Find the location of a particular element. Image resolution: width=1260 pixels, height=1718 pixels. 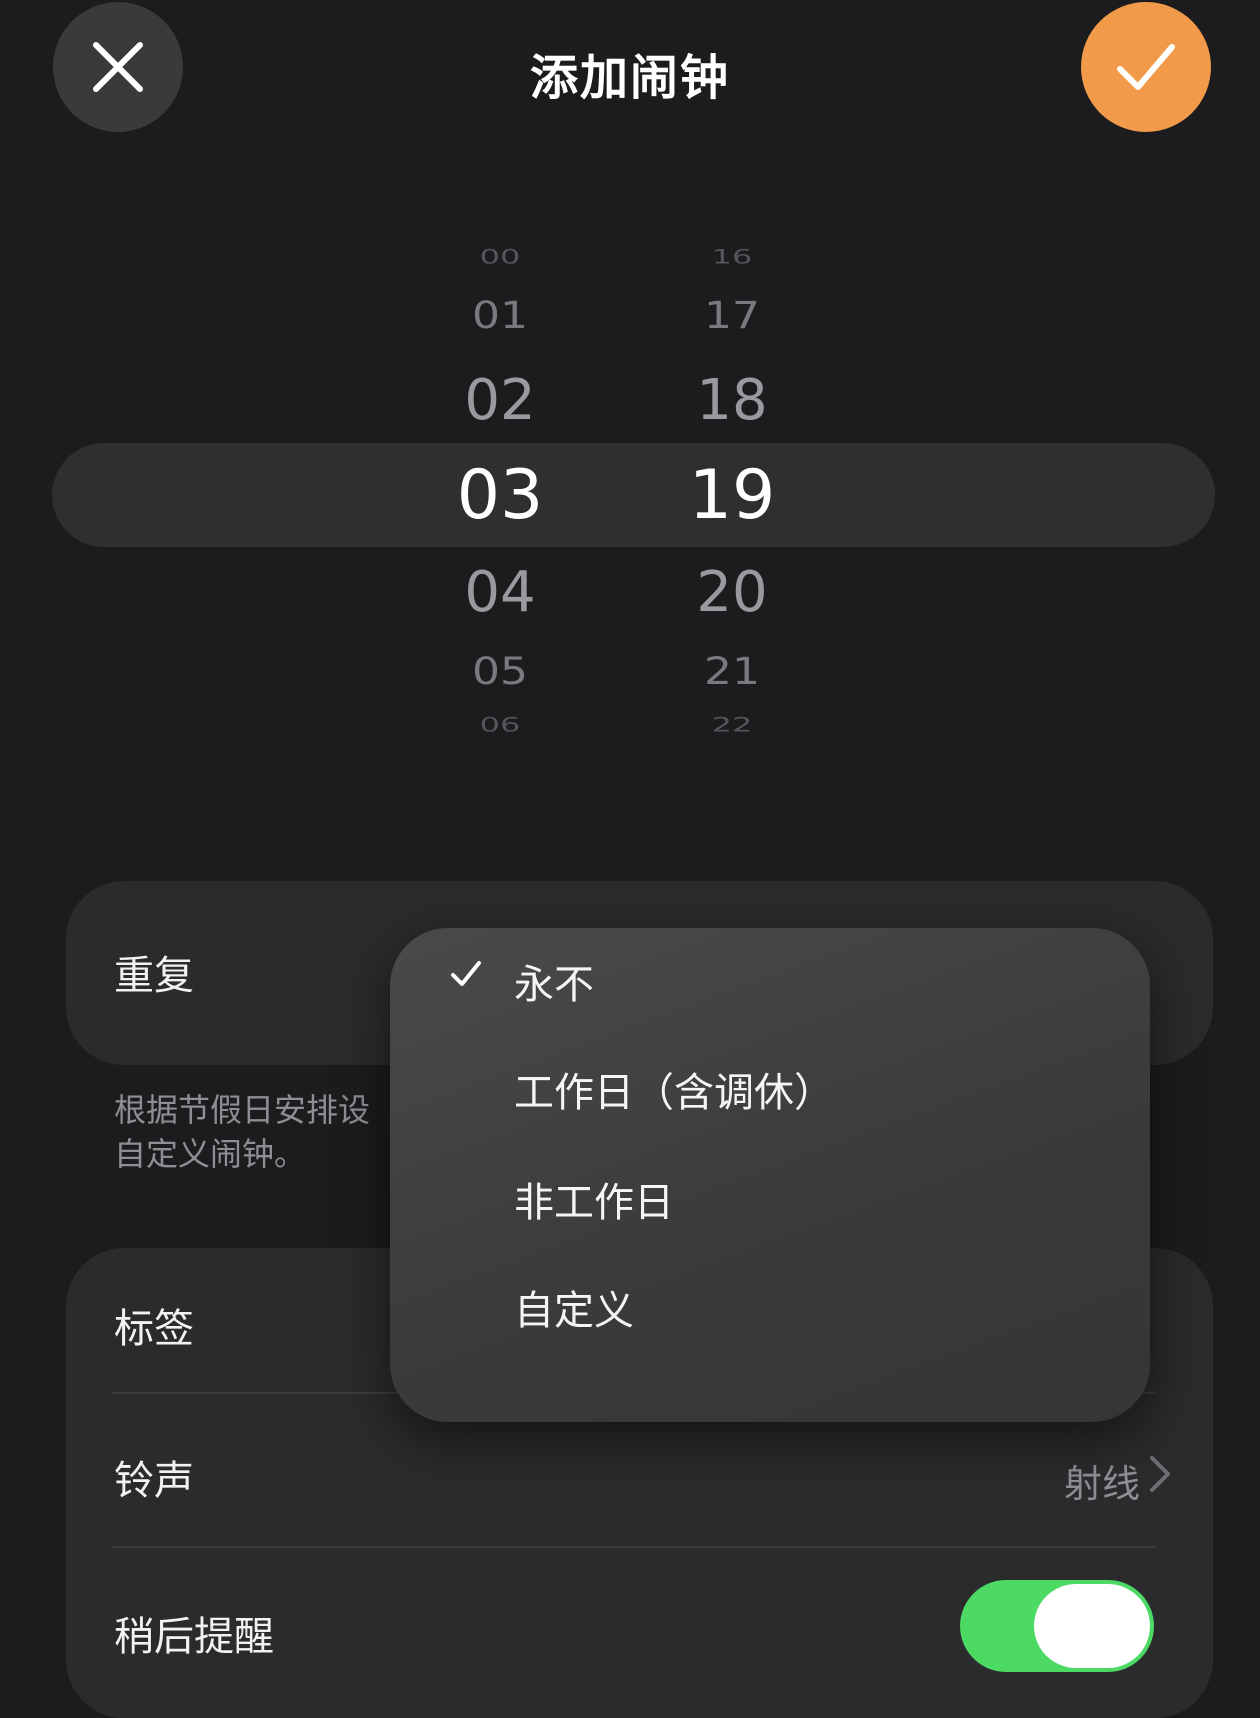

minute-option: 20 is located at coordinates (732, 592).